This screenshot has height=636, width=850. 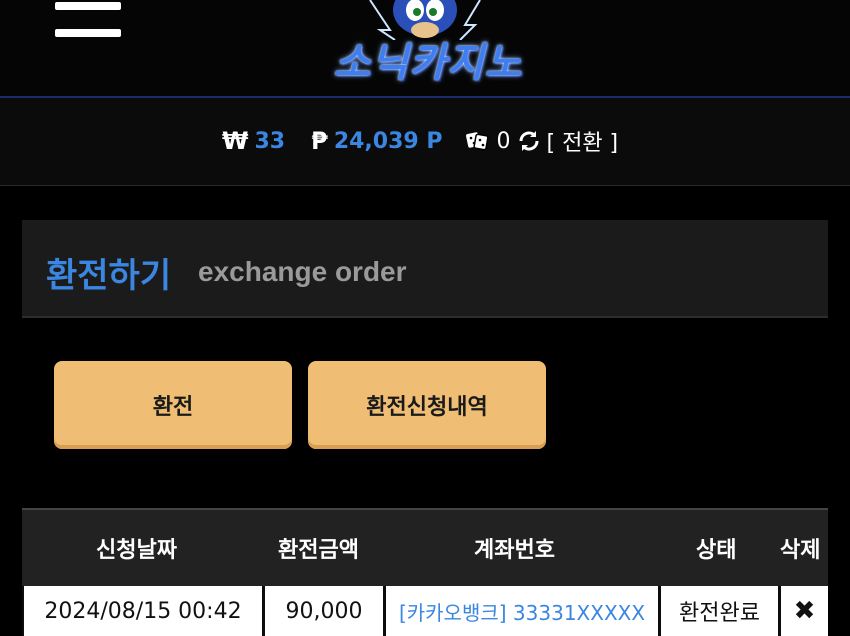 I want to click on dice-count: 0, so click(x=503, y=141).